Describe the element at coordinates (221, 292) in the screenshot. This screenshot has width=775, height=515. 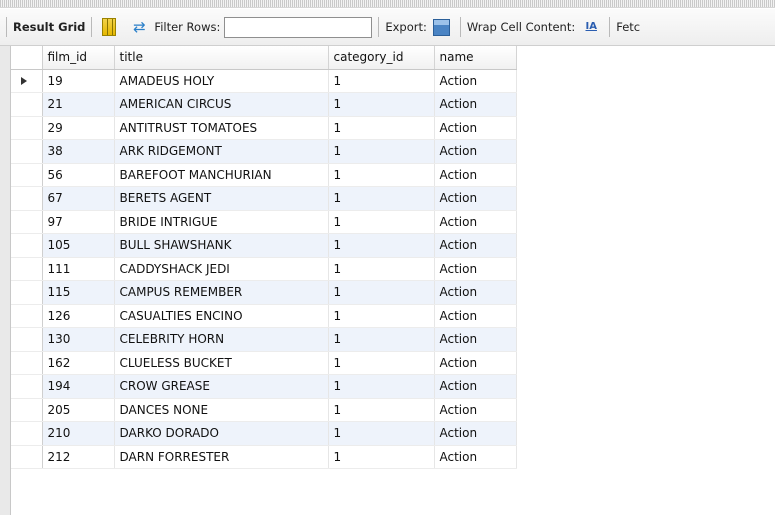
I see `cell-title: CAMPUS REMEMBER` at that location.